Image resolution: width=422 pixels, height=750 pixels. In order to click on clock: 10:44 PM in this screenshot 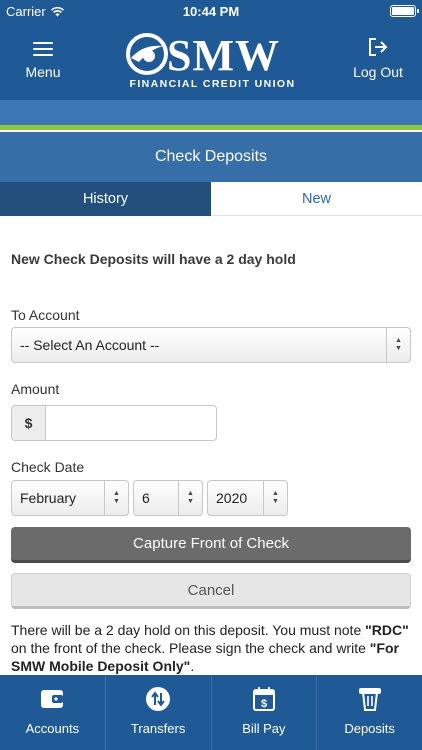, I will do `click(211, 11)`.